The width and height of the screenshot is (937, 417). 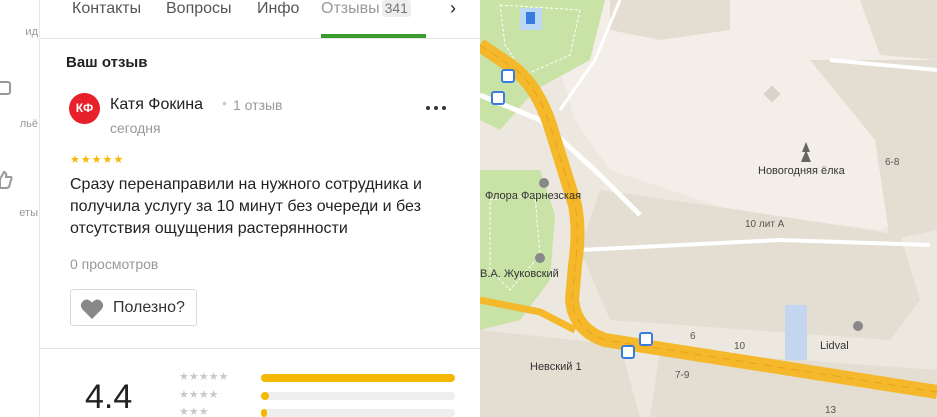 I want to click on left-sidebar: ид льё еты, so click(x=20, y=208).